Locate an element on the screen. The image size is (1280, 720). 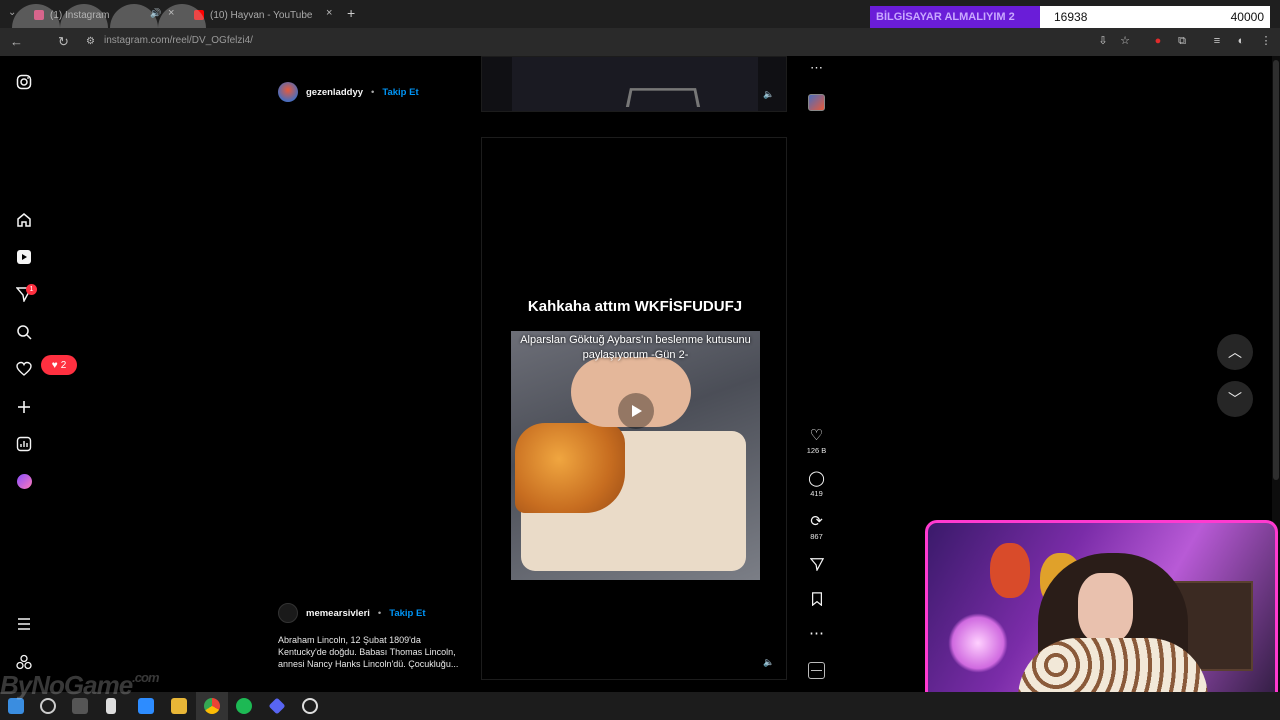
menu-icon is located at coordinates (24, 624).